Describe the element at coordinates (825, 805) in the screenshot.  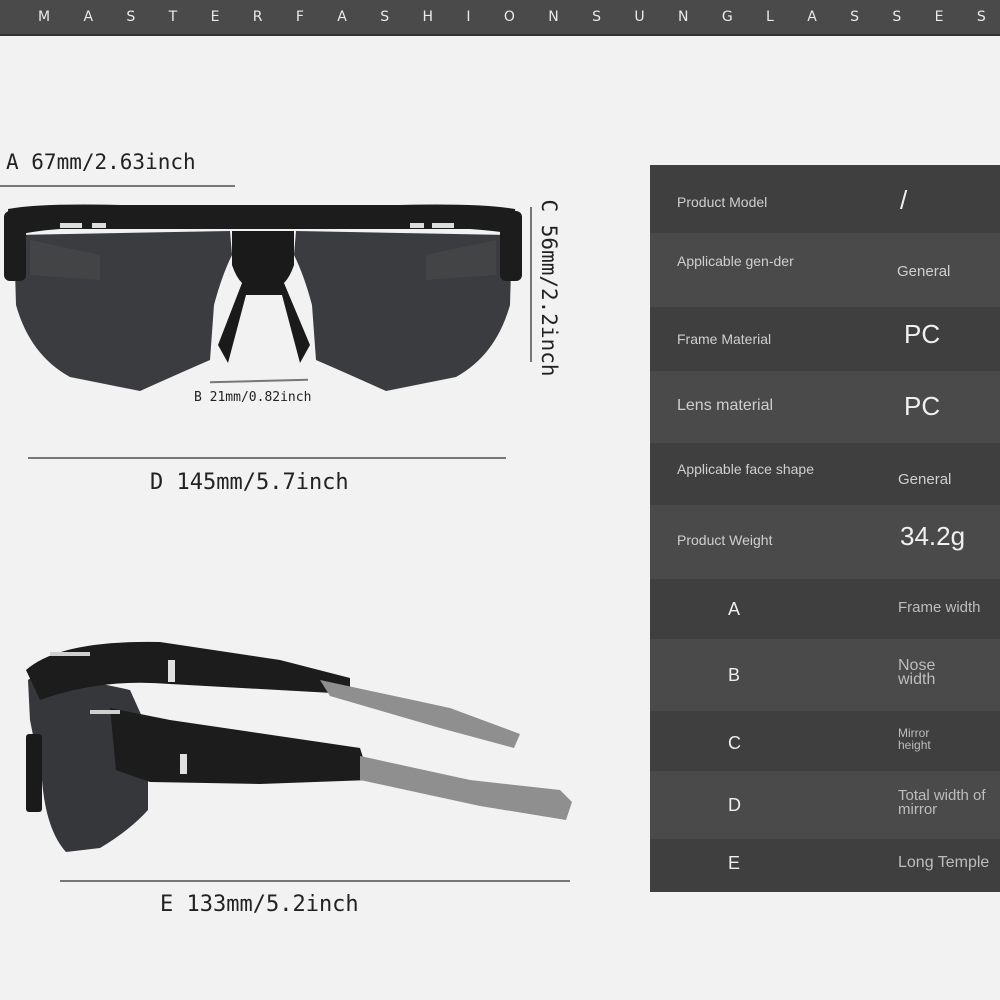
I see `legend-row-d: D Total width of mirror` at that location.